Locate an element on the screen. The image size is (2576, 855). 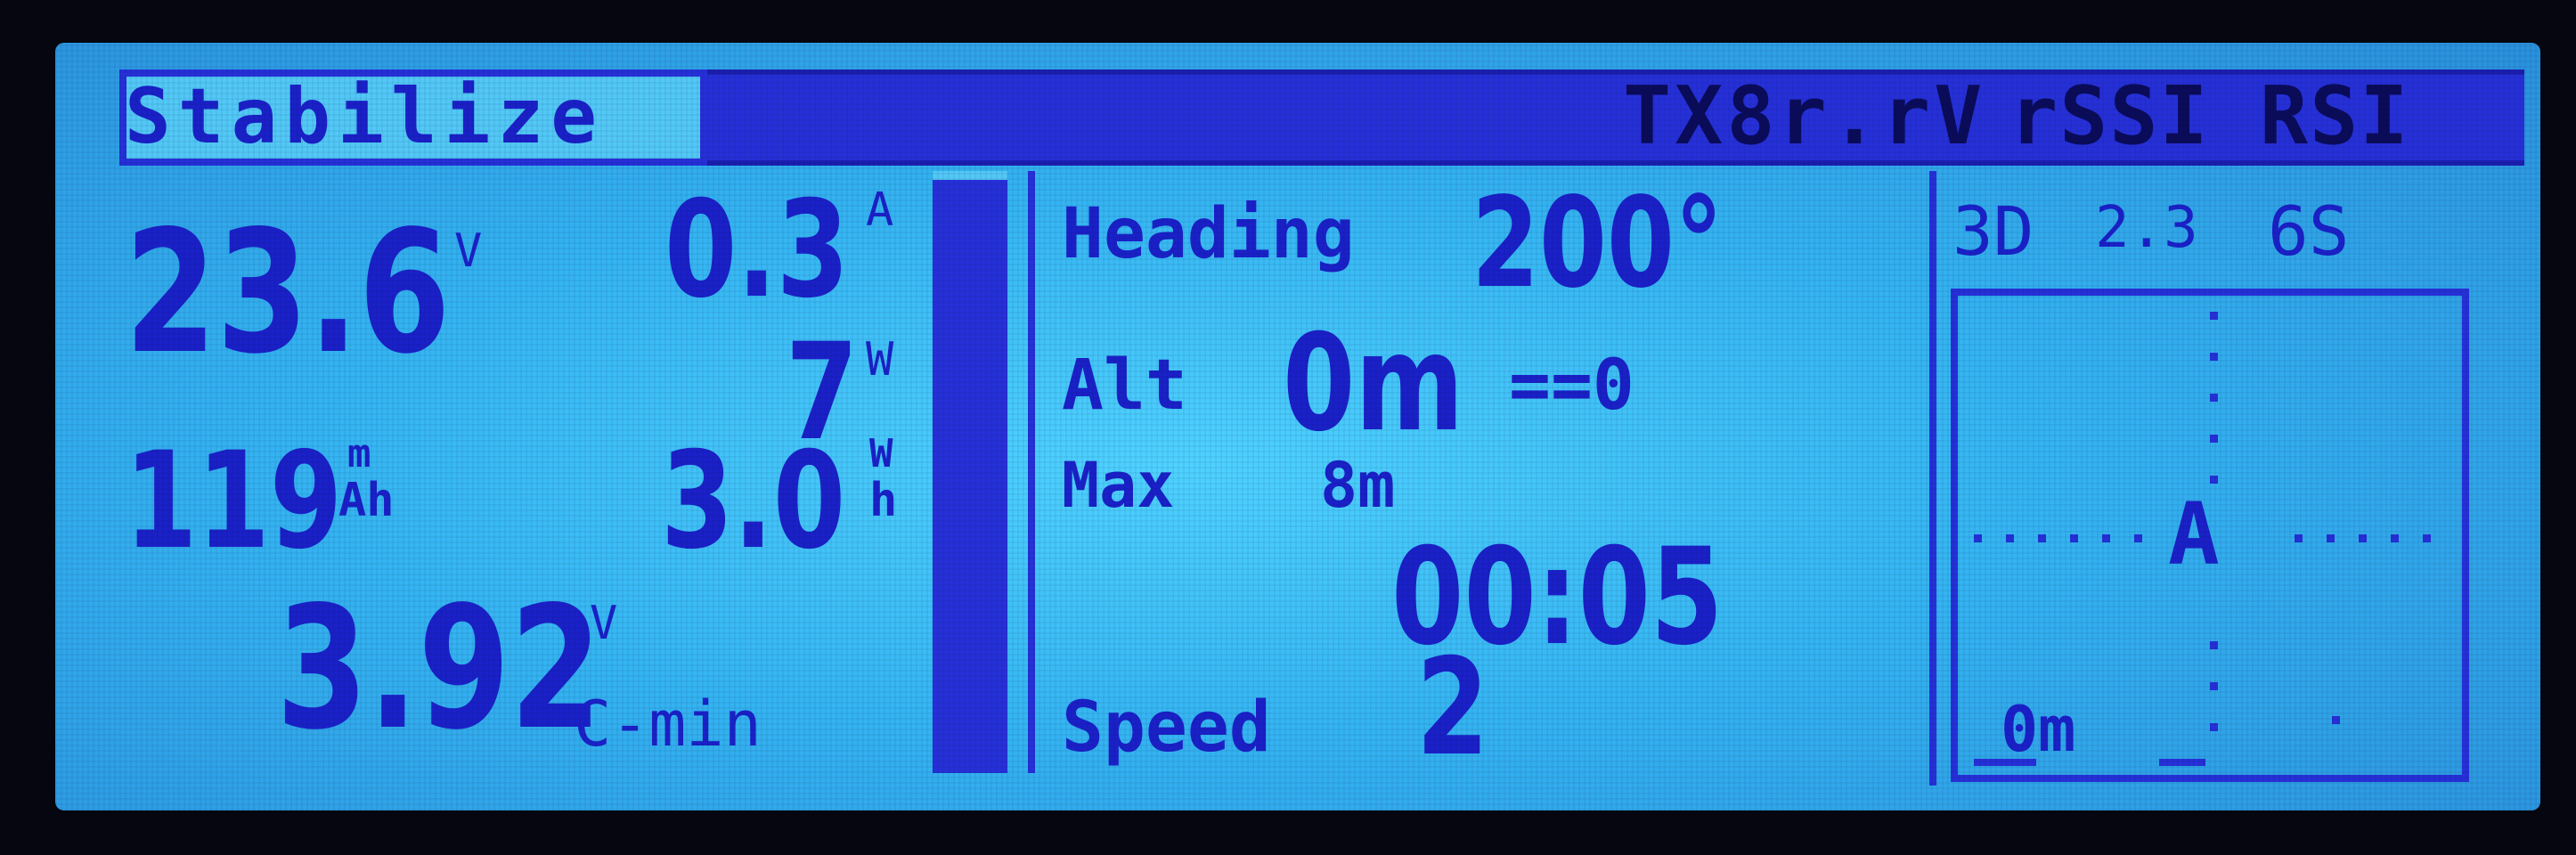
home-radar: A 0m is located at coordinates (2210, 535).